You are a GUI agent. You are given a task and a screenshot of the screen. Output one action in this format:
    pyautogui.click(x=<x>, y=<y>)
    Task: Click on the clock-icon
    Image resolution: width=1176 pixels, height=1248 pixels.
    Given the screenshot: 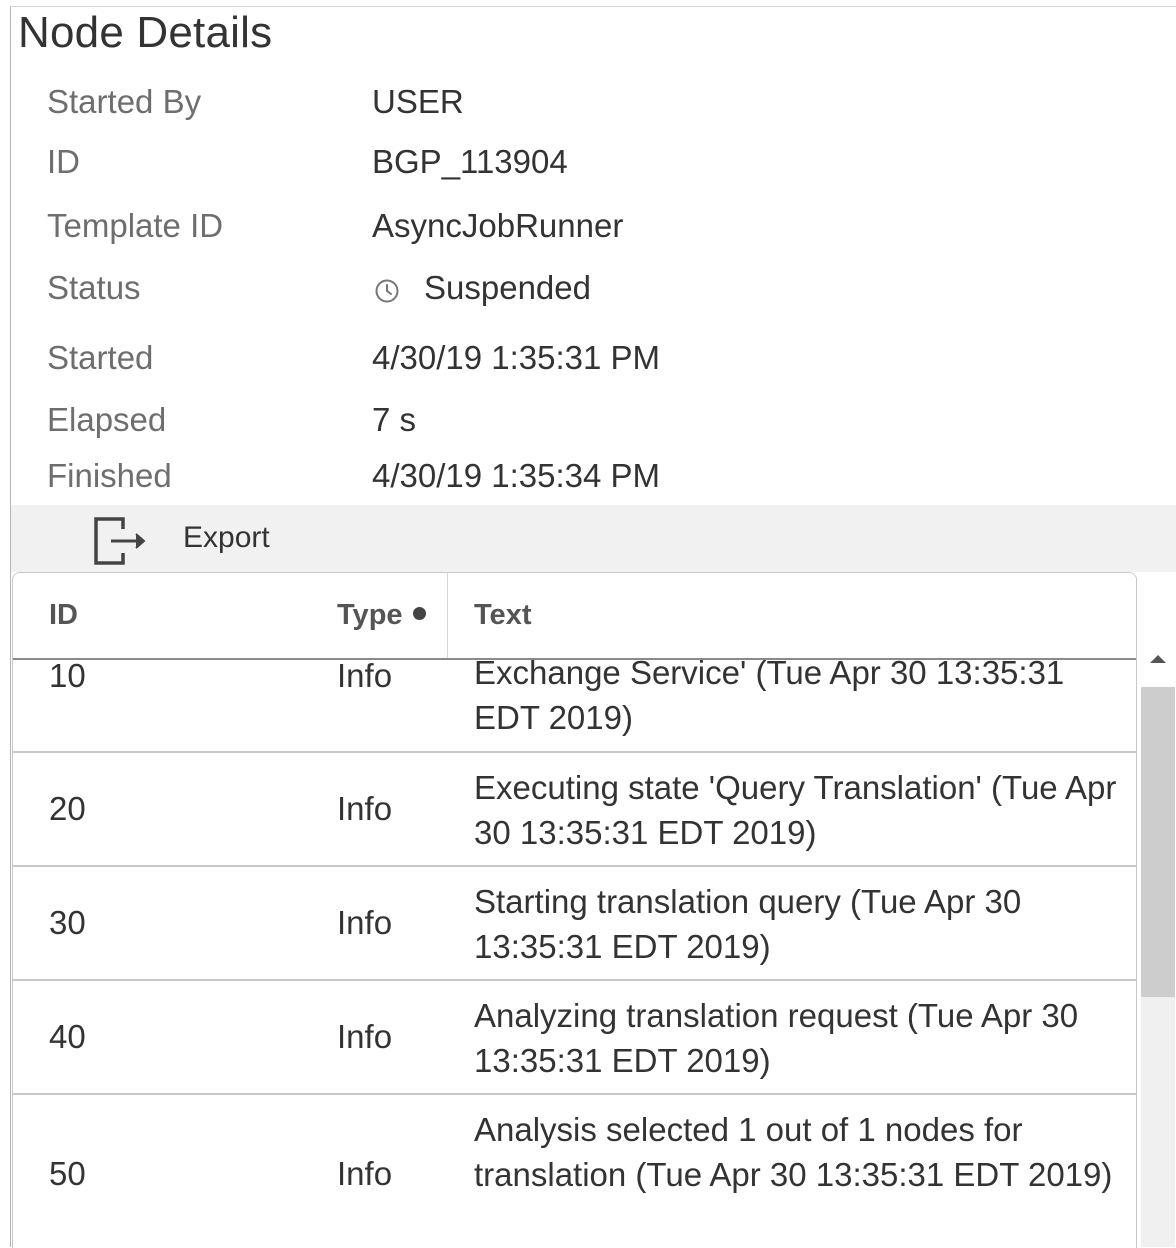 What is the action you would take?
    pyautogui.click(x=387, y=291)
    